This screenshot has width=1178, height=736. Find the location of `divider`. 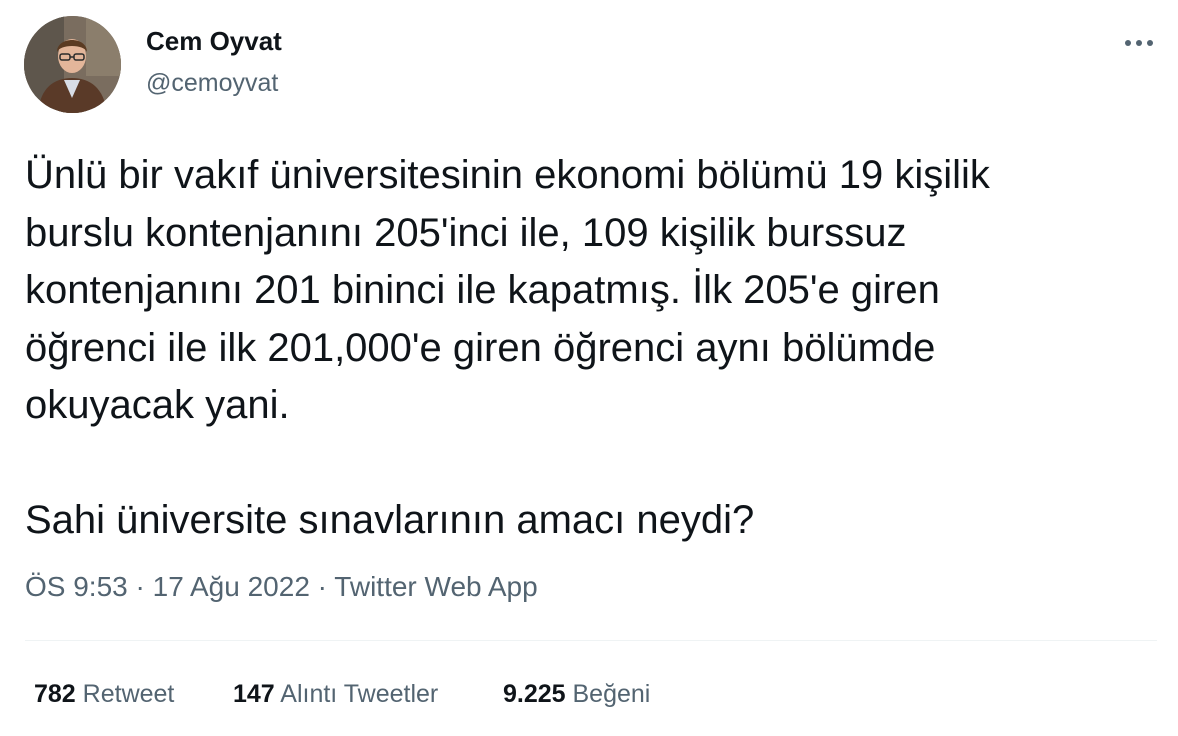

divider is located at coordinates (591, 640).